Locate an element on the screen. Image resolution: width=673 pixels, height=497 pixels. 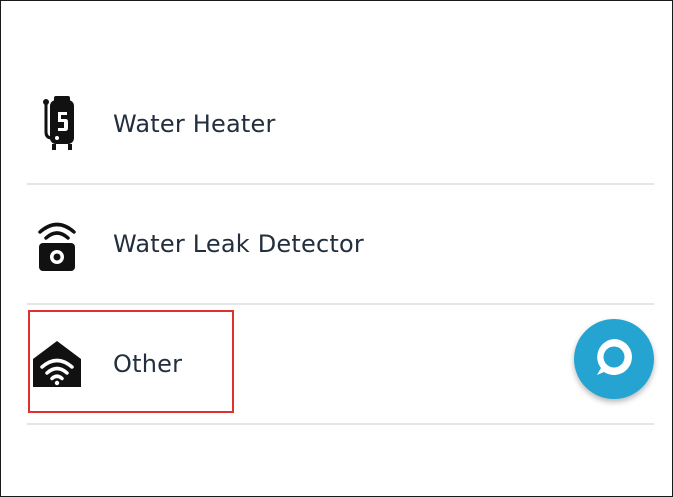
smart-home-wifi-icon is located at coordinates (57, 364).